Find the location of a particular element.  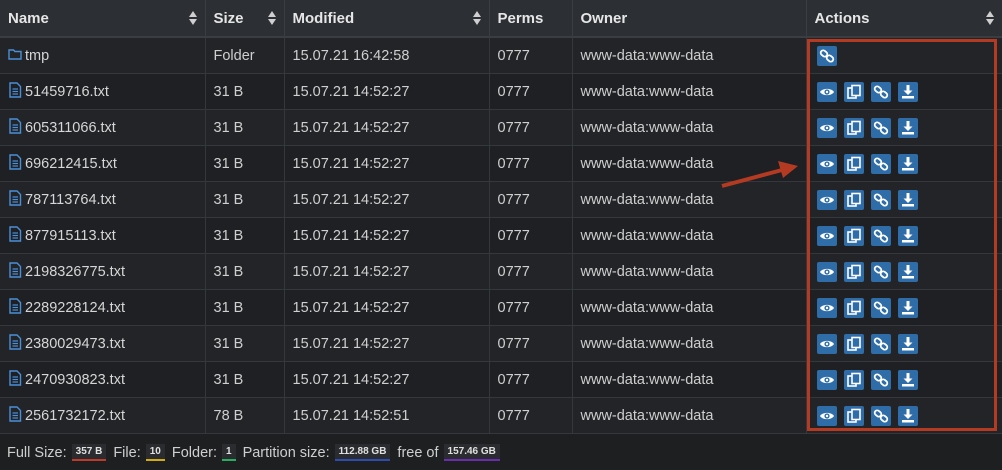

name-cell: 696212415.txt is located at coordinates (103, 163).